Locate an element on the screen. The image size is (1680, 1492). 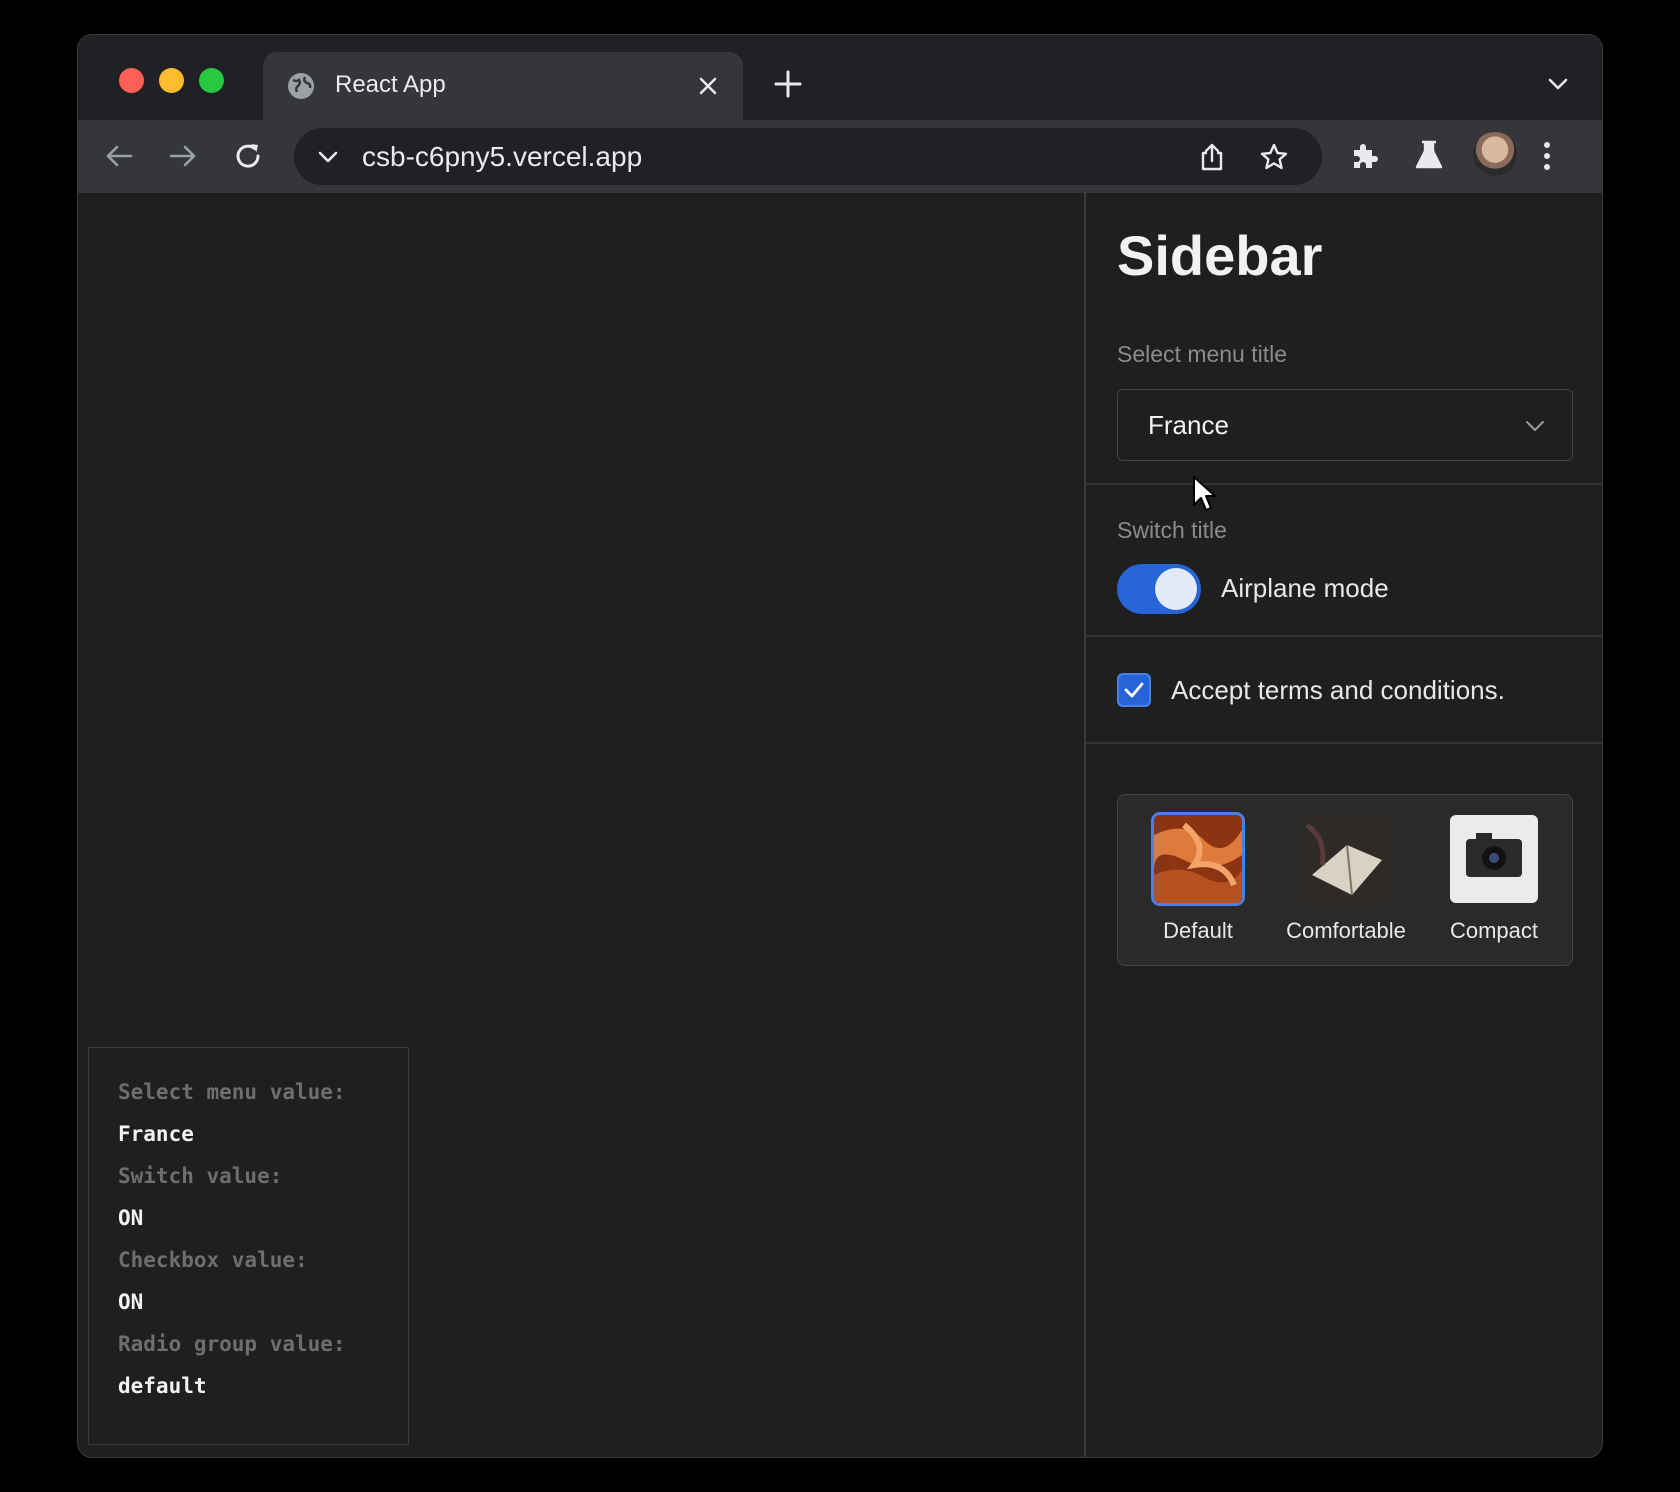
camera-thumbnail is located at coordinates (1494, 859).